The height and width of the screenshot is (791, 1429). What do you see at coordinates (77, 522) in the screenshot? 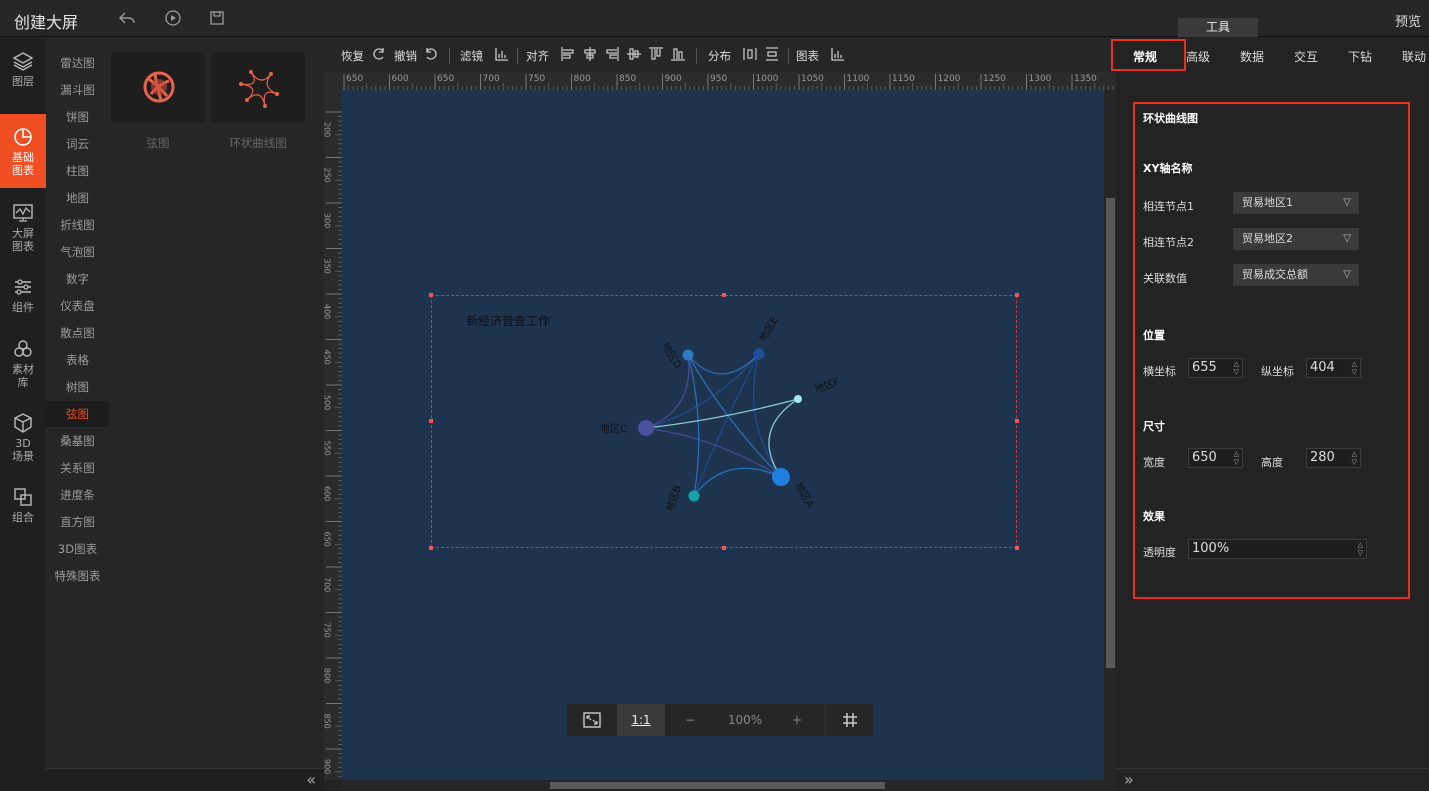
I see `category-item: 直方图` at bounding box center [77, 522].